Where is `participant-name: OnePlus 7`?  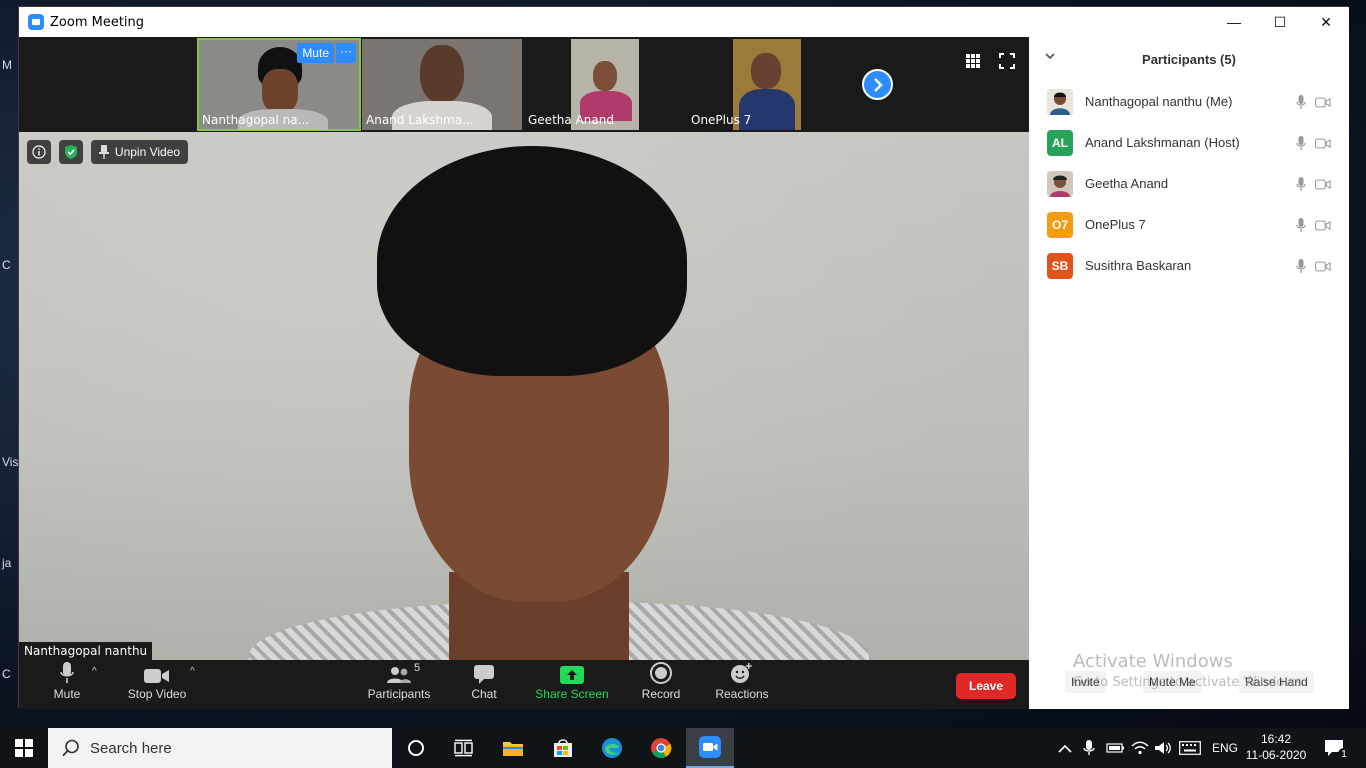
participant-name: OnePlus 7 is located at coordinates (1115, 224).